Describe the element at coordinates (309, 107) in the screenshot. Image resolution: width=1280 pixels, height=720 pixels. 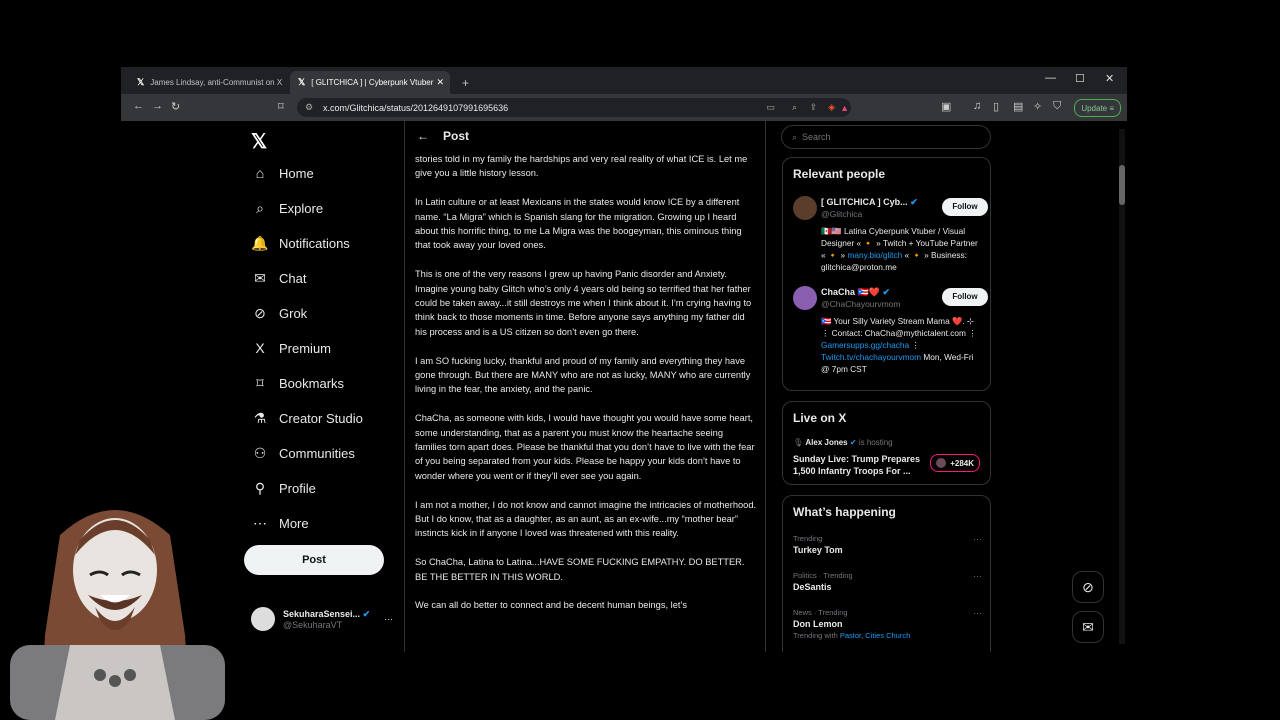
I see `site-info-icon: ⚙` at that location.